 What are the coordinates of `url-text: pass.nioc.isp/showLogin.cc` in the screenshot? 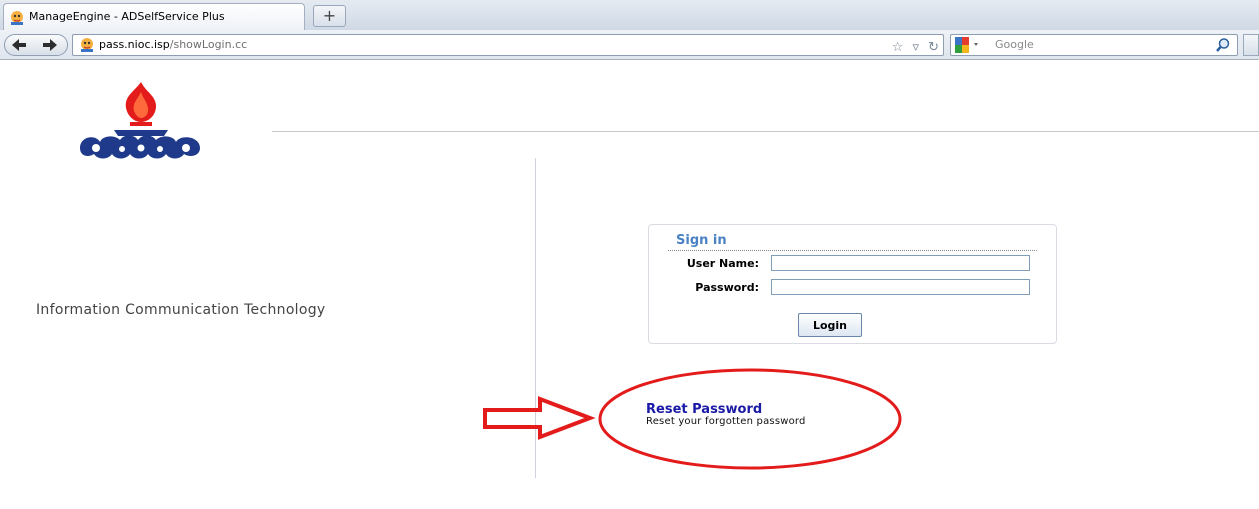 It's located at (173, 44).